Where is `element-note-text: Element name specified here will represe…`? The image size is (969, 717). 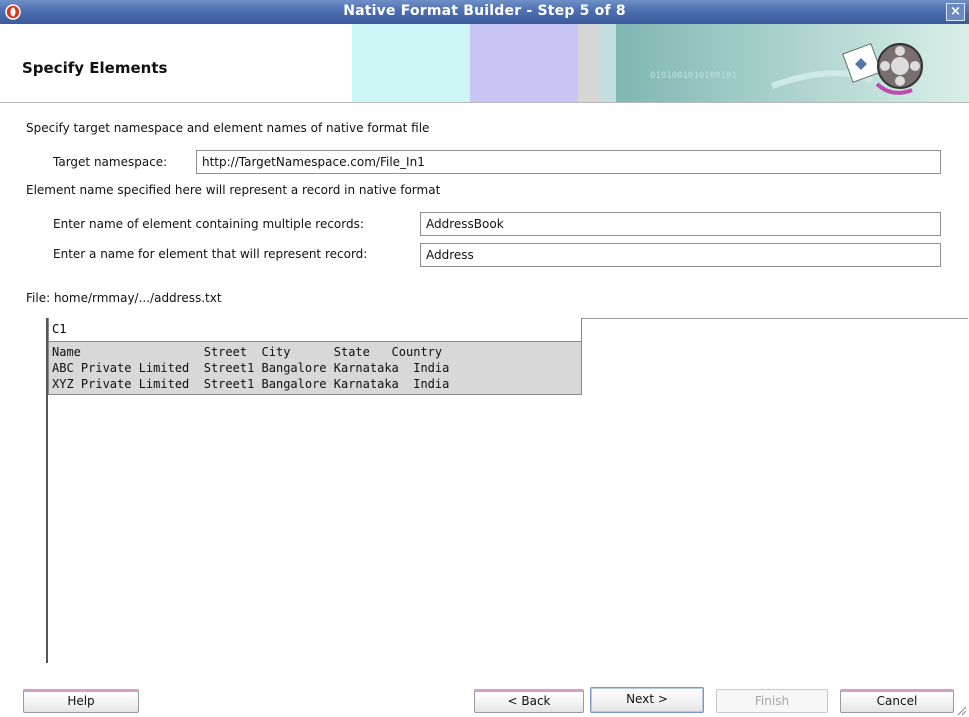
element-note-text: Element name specified here will represe… is located at coordinates (233, 190).